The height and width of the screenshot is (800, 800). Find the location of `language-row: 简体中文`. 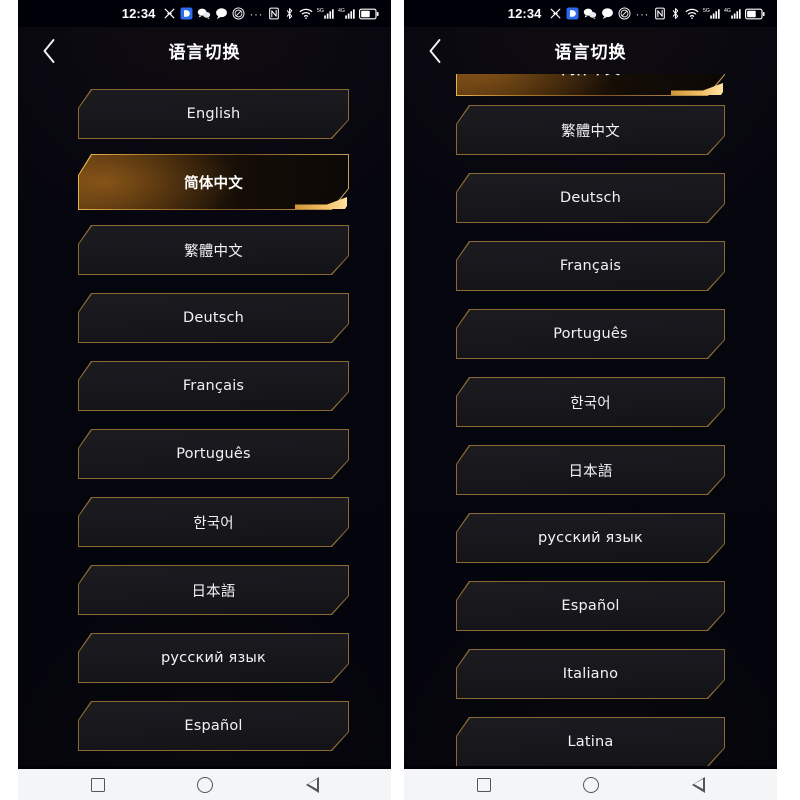

language-row: 简体中文 is located at coordinates (204, 182).